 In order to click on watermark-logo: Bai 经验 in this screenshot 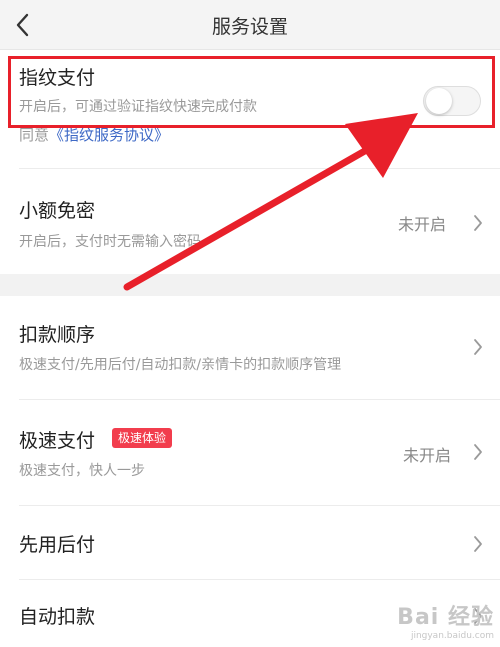, I will do `click(445, 617)`.